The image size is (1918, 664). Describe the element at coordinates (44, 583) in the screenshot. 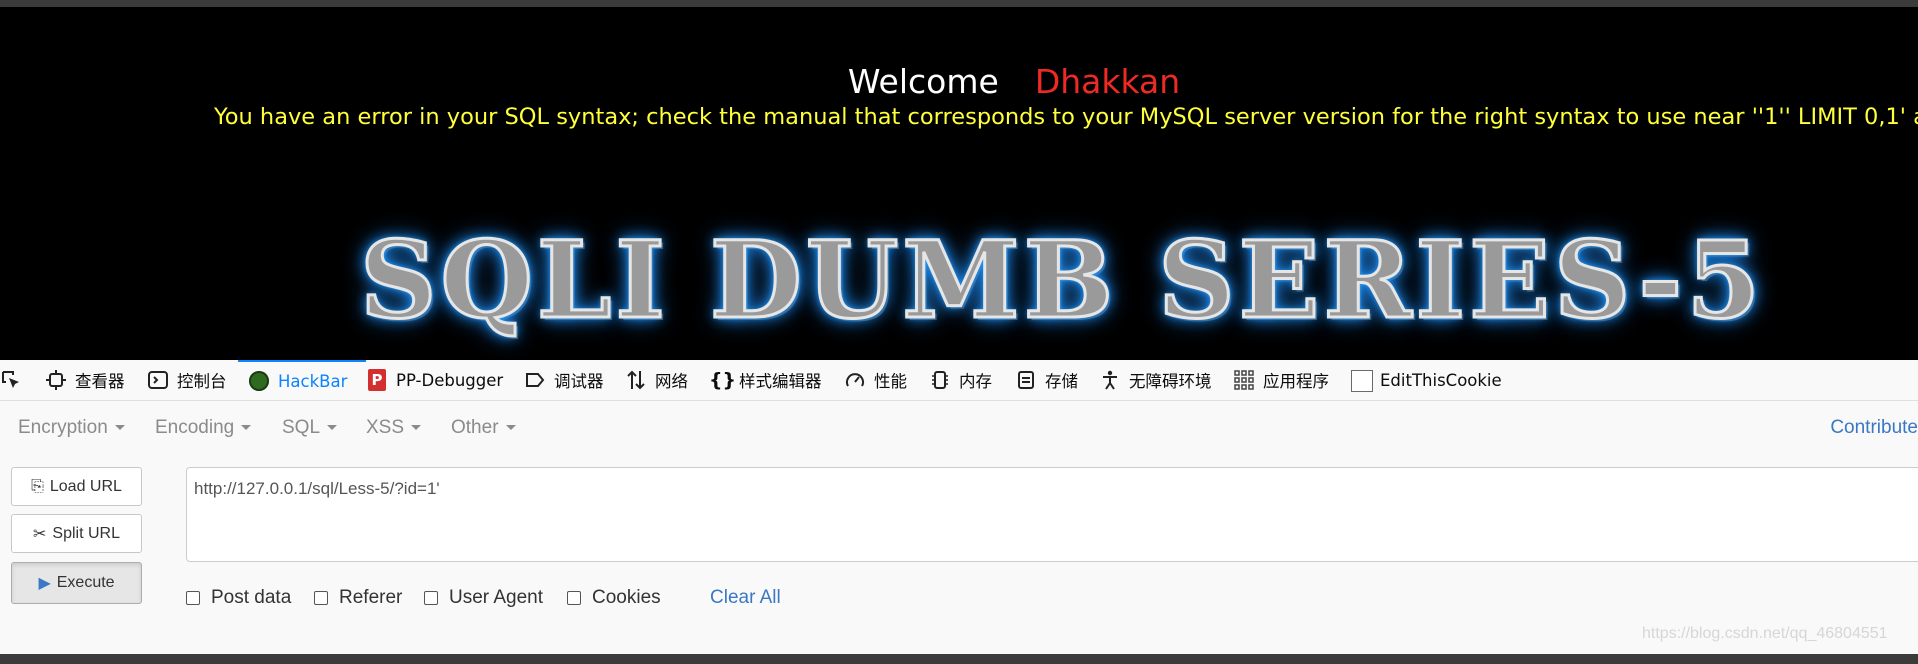

I see `play-icon: ▶` at that location.